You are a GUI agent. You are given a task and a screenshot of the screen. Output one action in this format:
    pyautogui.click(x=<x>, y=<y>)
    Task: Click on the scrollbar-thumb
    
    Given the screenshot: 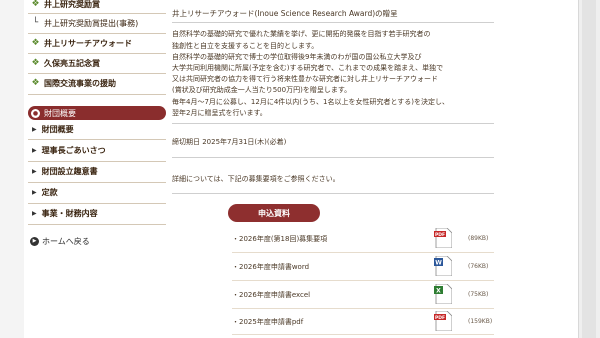 What is the action you would take?
    pyautogui.click(x=589, y=169)
    